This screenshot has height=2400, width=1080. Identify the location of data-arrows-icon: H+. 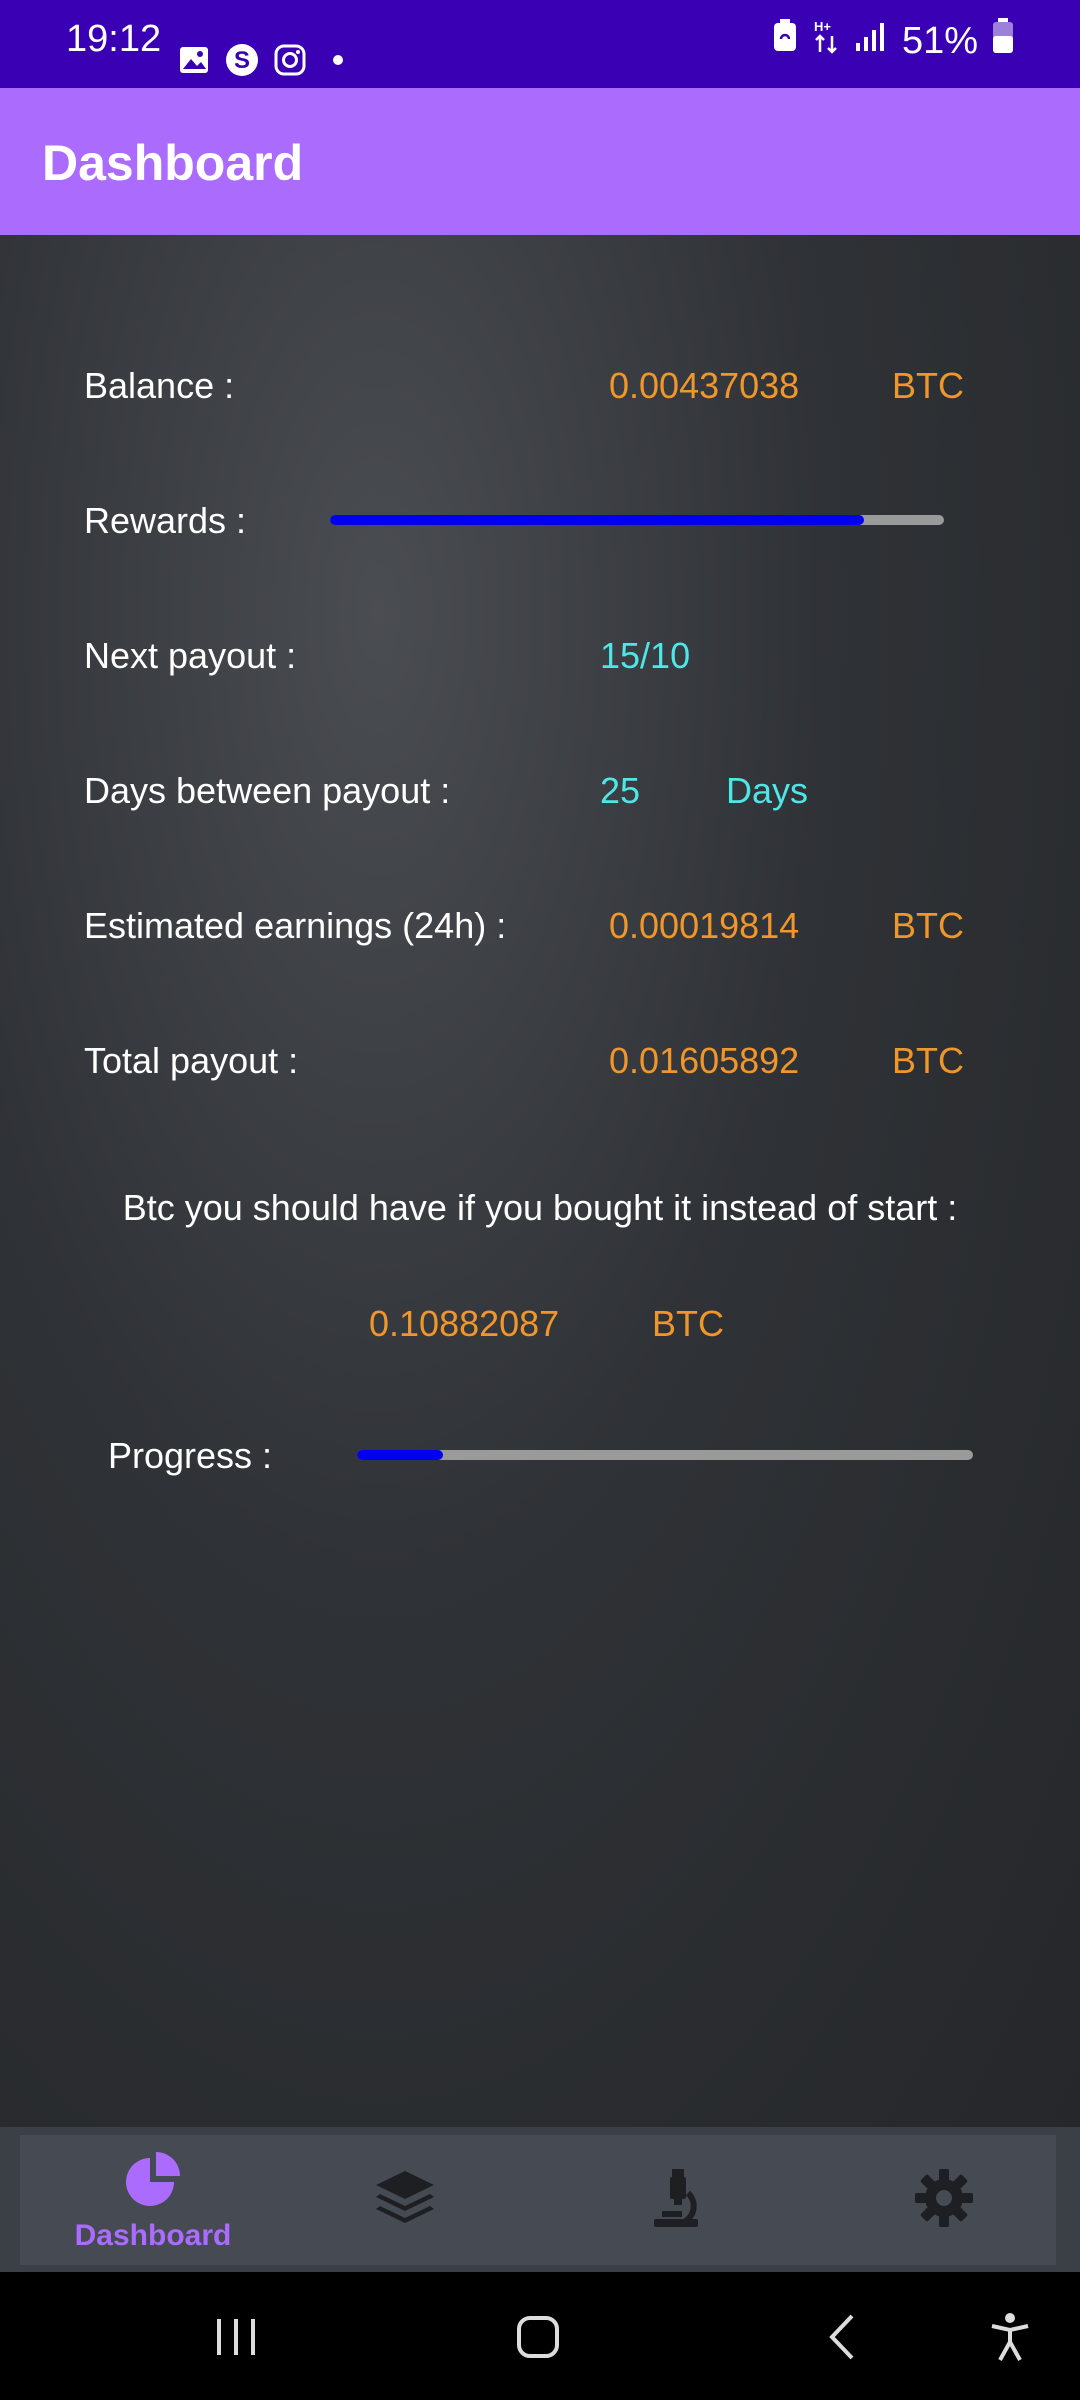
(826, 41).